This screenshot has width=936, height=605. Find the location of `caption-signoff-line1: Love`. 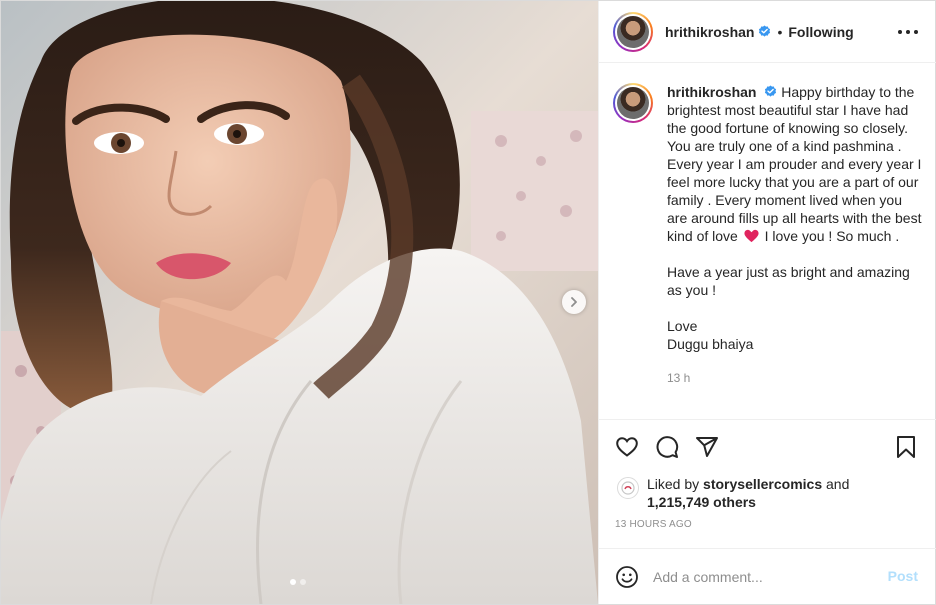

caption-signoff-line1: Love is located at coordinates (682, 326).